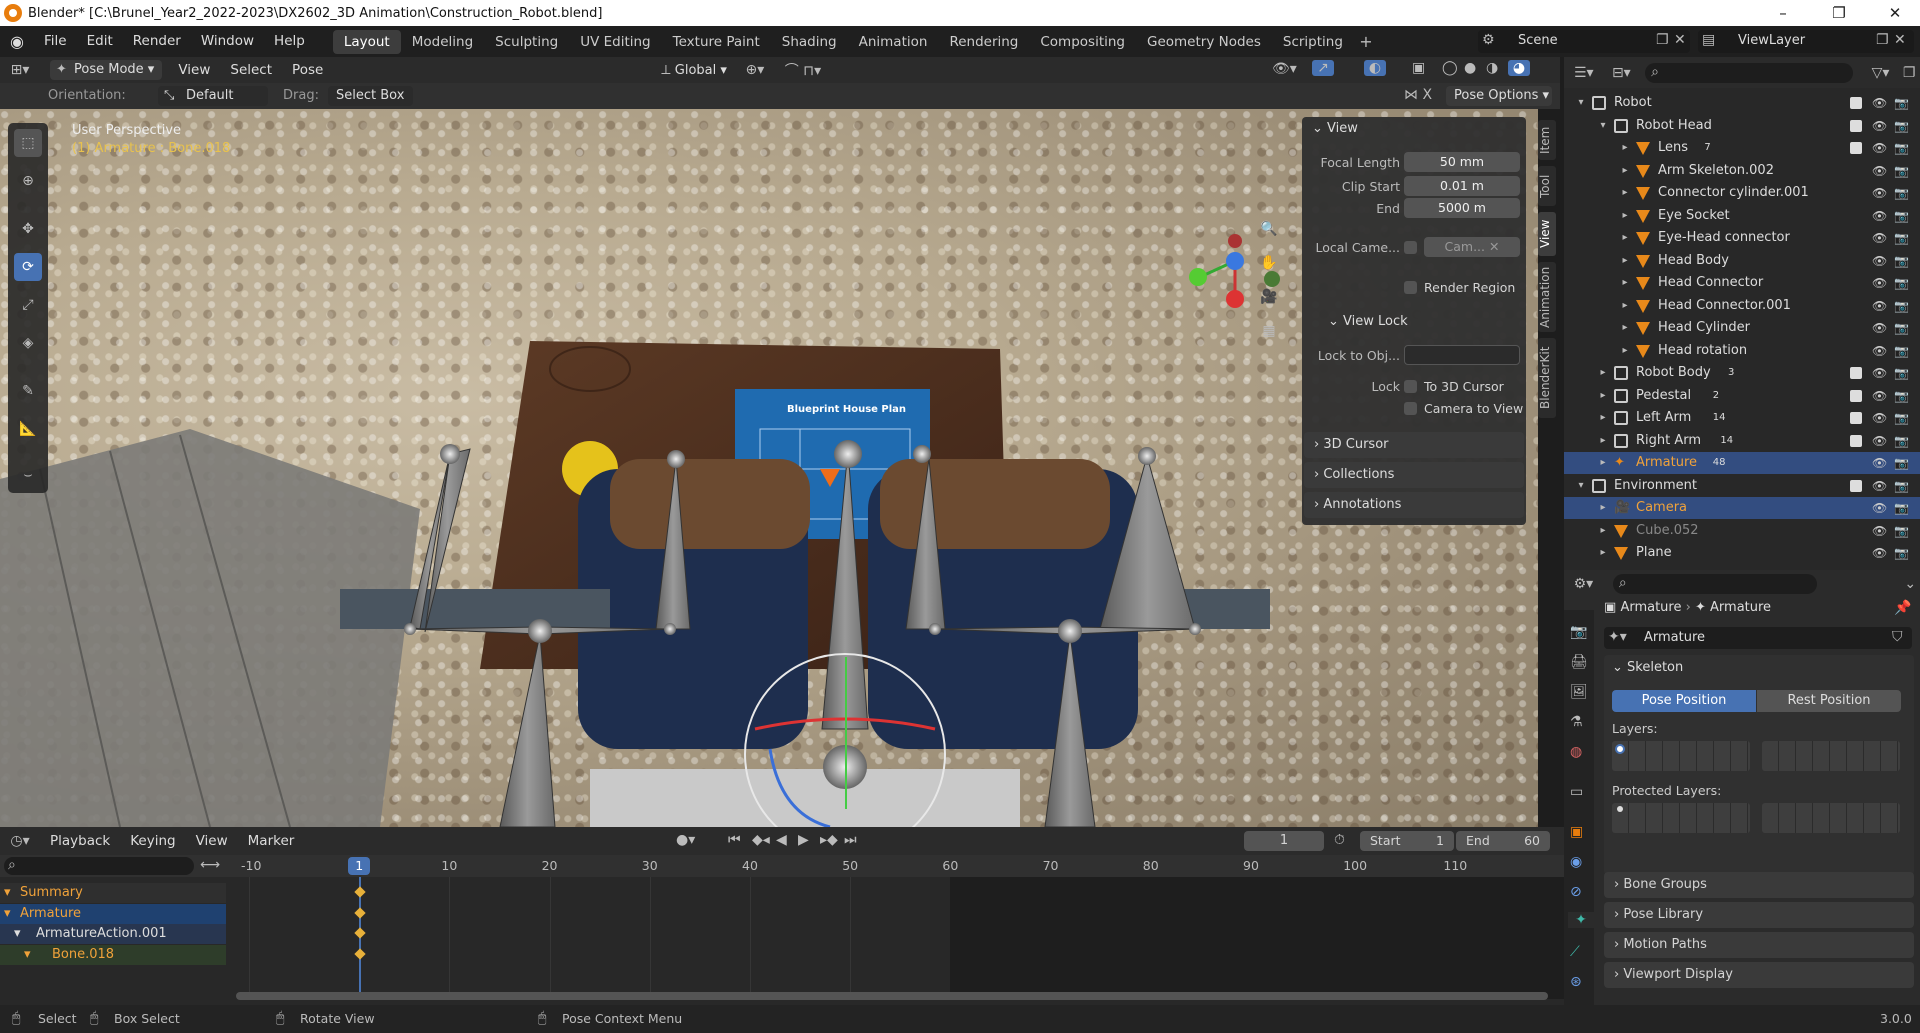 This screenshot has width=1920, height=1033. What do you see at coordinates (1269, 331) in the screenshot?
I see `grid-view-icon: ▦` at bounding box center [1269, 331].